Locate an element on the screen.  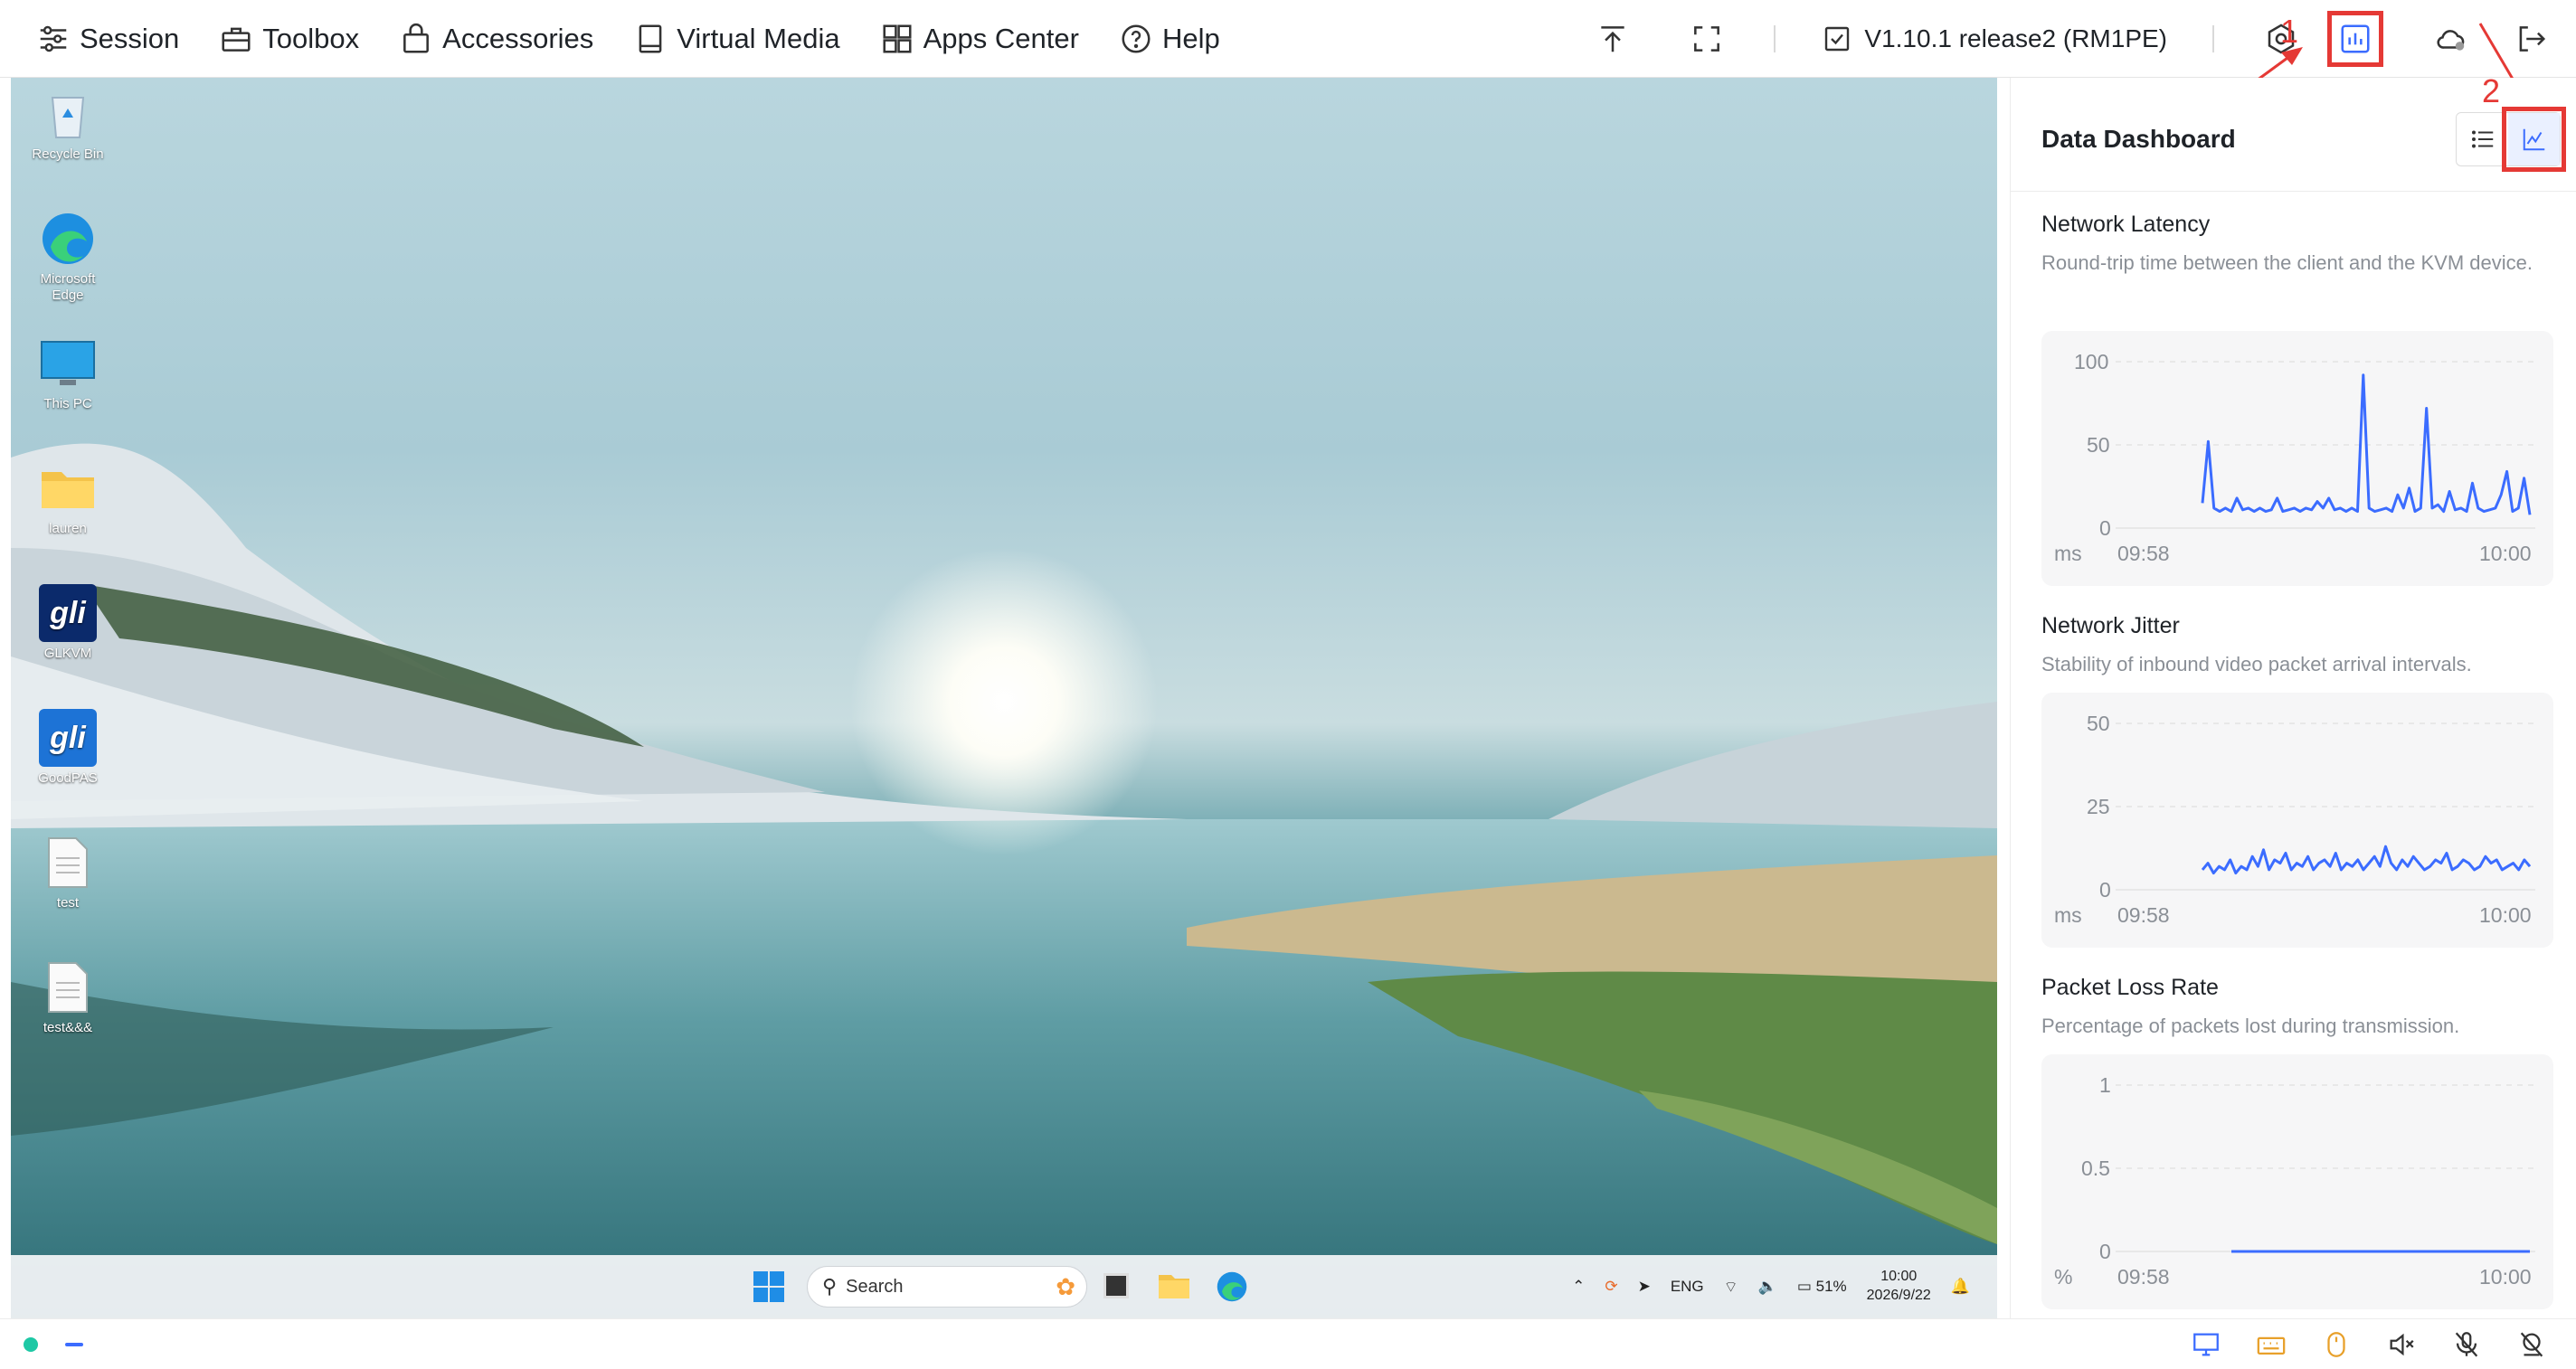
desktop-icon-lauren-folder: lauren is located at coordinates (68, 498).